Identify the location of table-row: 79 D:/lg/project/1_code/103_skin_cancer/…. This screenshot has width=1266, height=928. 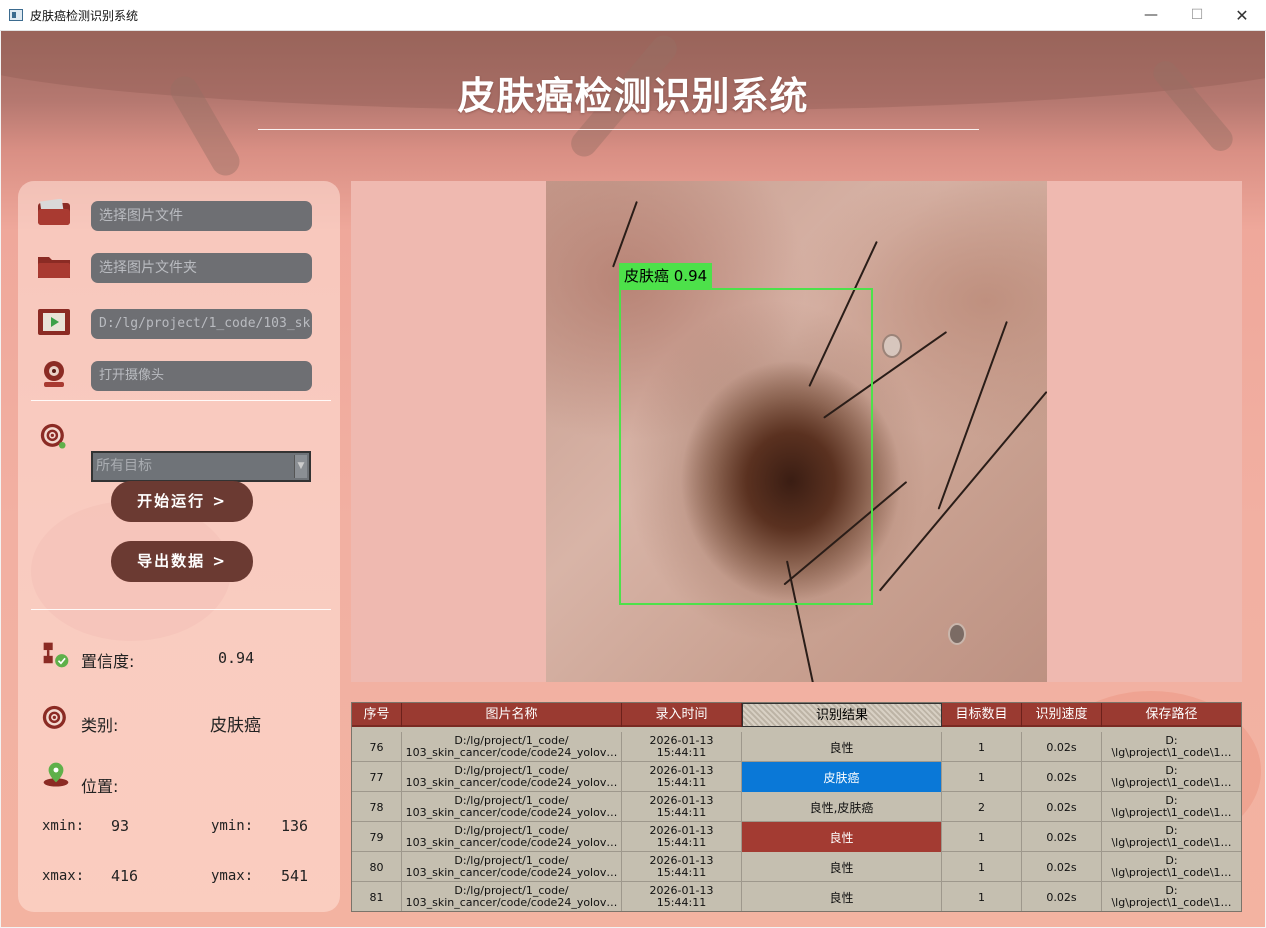
(796, 837).